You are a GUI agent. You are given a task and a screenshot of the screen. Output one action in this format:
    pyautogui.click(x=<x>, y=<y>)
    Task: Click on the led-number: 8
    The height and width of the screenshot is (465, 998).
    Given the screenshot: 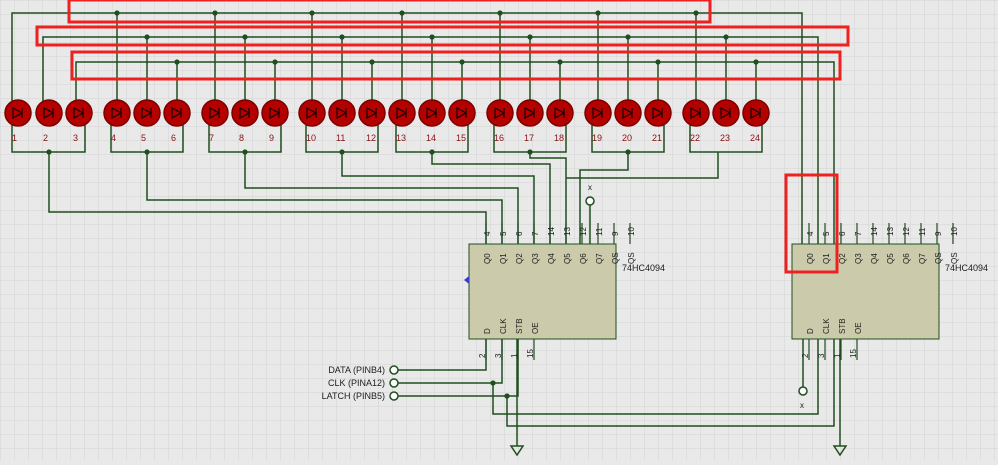 What is the action you would take?
    pyautogui.click(x=241, y=138)
    